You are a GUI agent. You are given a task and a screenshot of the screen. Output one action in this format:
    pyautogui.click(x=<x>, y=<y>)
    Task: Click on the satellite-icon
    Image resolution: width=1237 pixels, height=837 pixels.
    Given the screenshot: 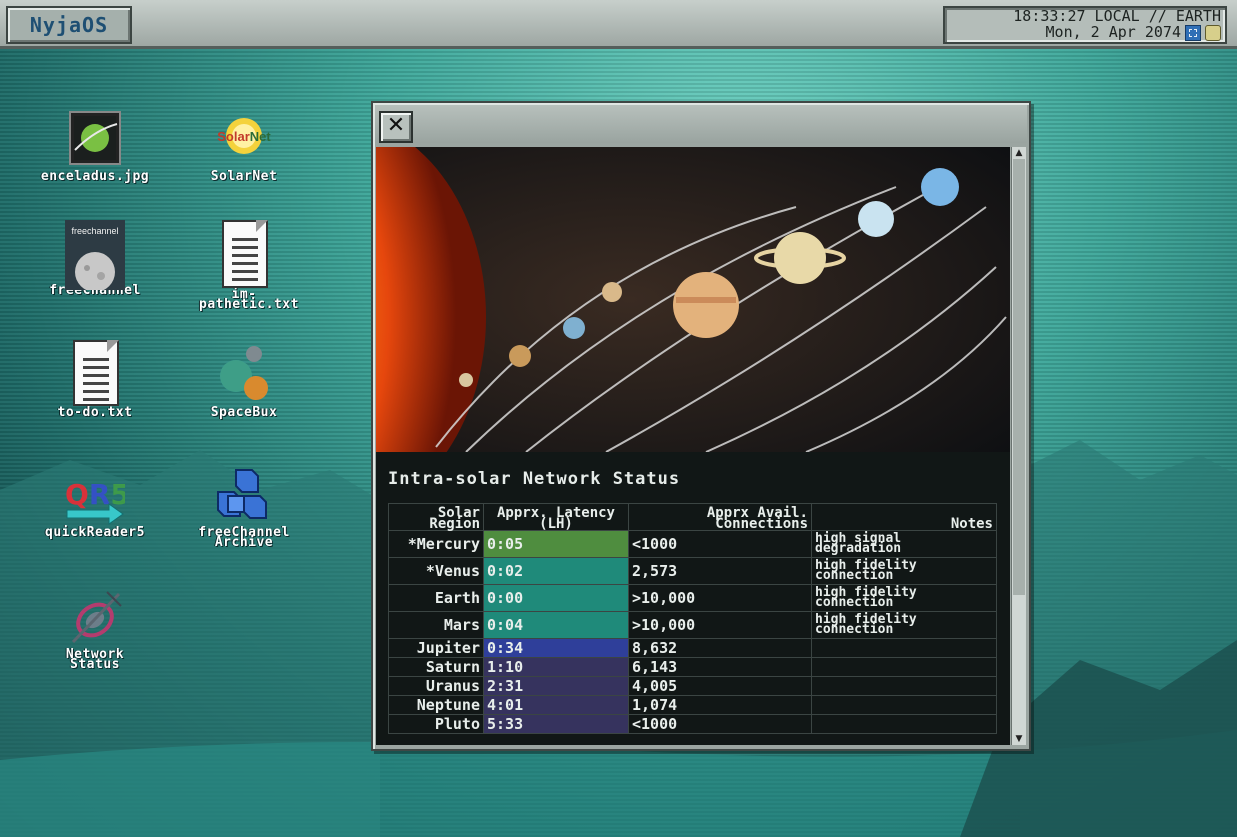 What is the action you would take?
    pyautogui.click(x=95, y=619)
    